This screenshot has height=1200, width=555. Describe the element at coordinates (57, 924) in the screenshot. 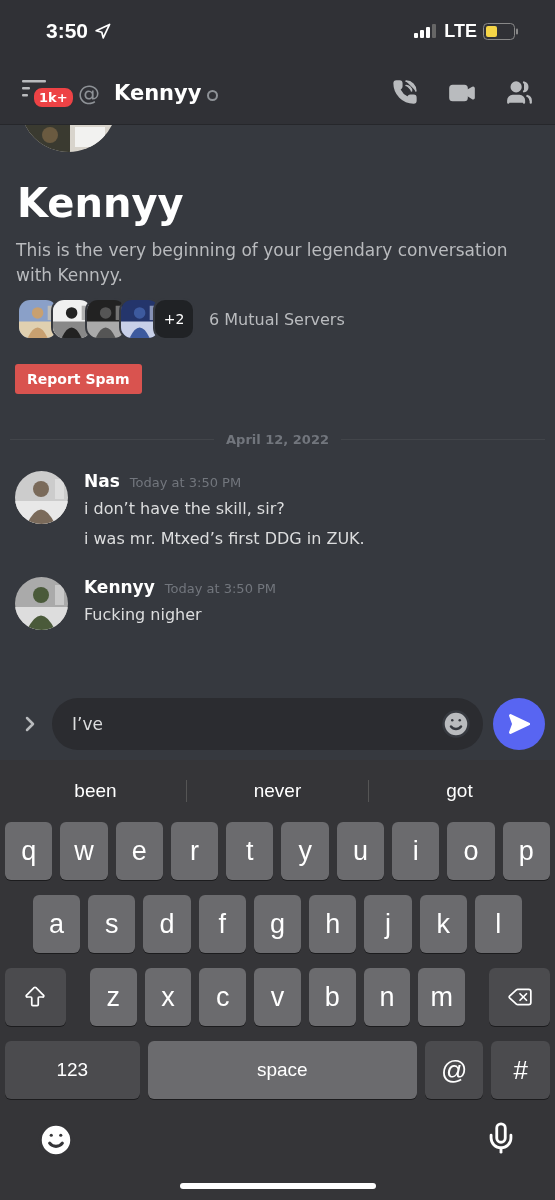

I see `letter-key: a` at that location.